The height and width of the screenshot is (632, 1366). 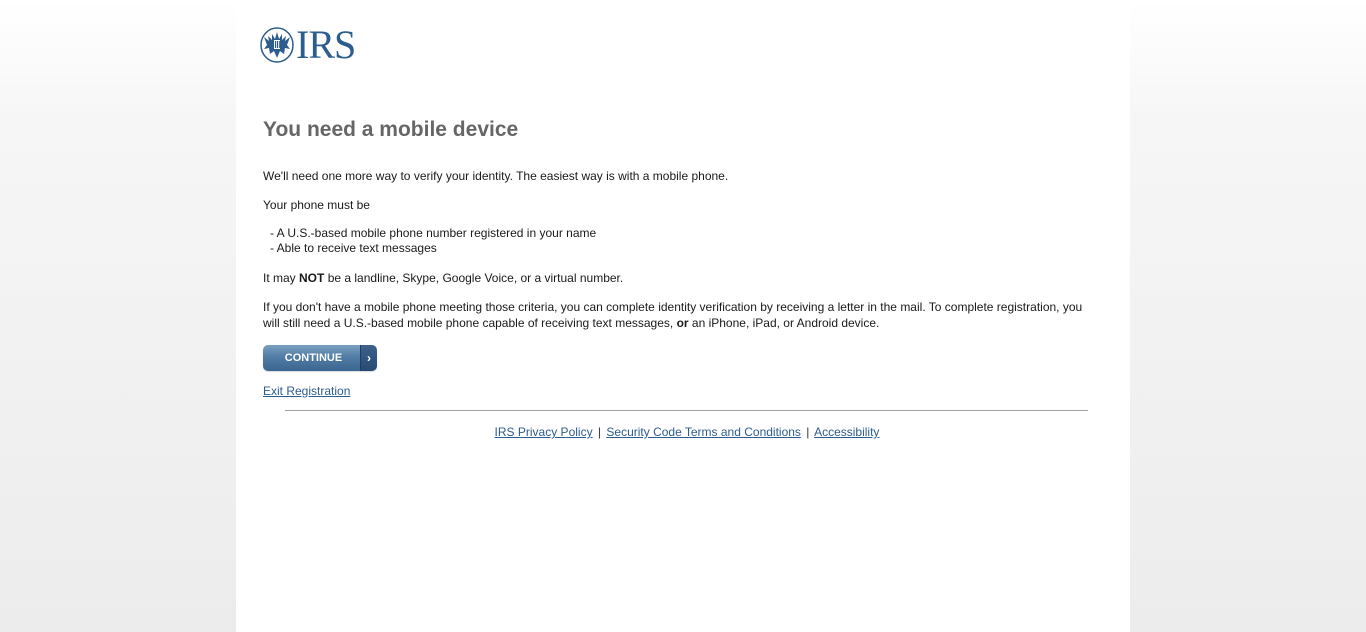 What do you see at coordinates (391, 129) in the screenshot?
I see `page-title: You need a mobile device` at bounding box center [391, 129].